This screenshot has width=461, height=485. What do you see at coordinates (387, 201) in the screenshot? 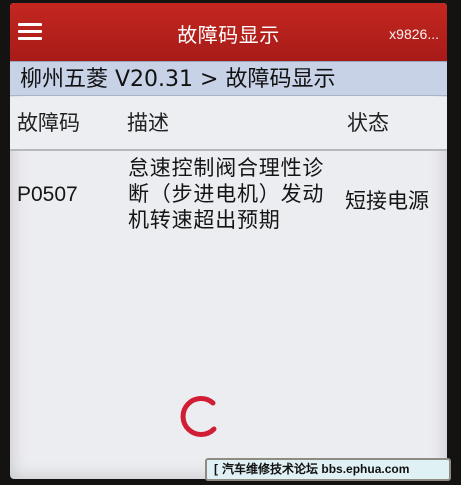
I see `fault-status: 短接电源` at bounding box center [387, 201].